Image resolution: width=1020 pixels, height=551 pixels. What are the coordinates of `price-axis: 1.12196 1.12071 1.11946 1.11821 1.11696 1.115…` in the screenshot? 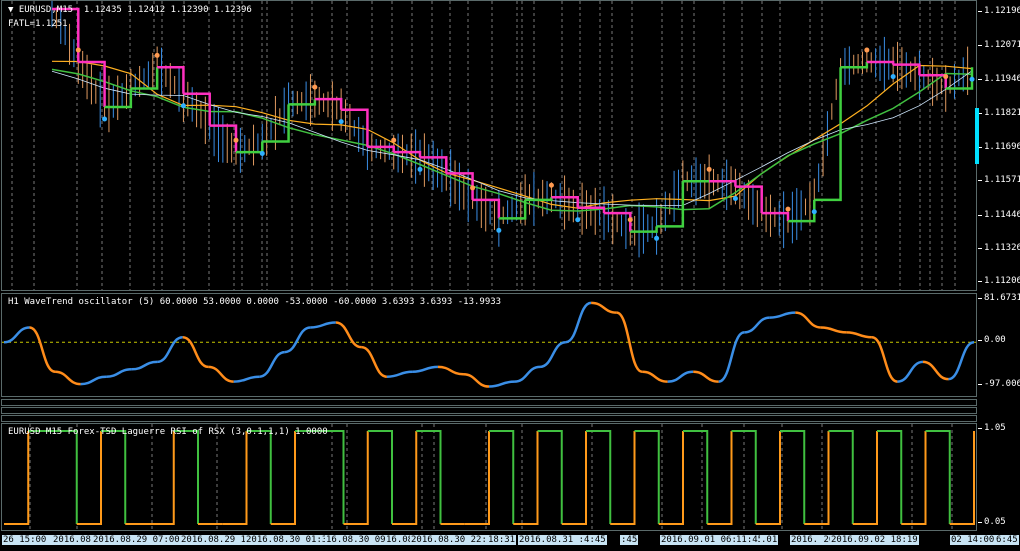 It's located at (997, 145).